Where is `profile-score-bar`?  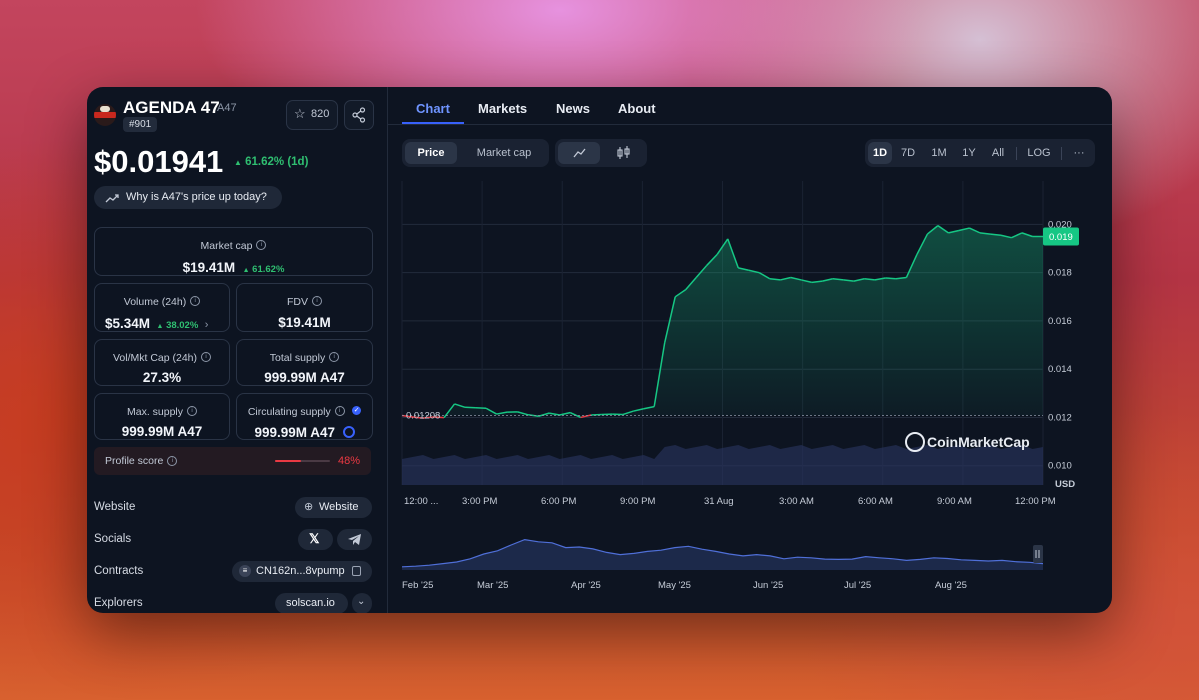 profile-score-bar is located at coordinates (302, 461).